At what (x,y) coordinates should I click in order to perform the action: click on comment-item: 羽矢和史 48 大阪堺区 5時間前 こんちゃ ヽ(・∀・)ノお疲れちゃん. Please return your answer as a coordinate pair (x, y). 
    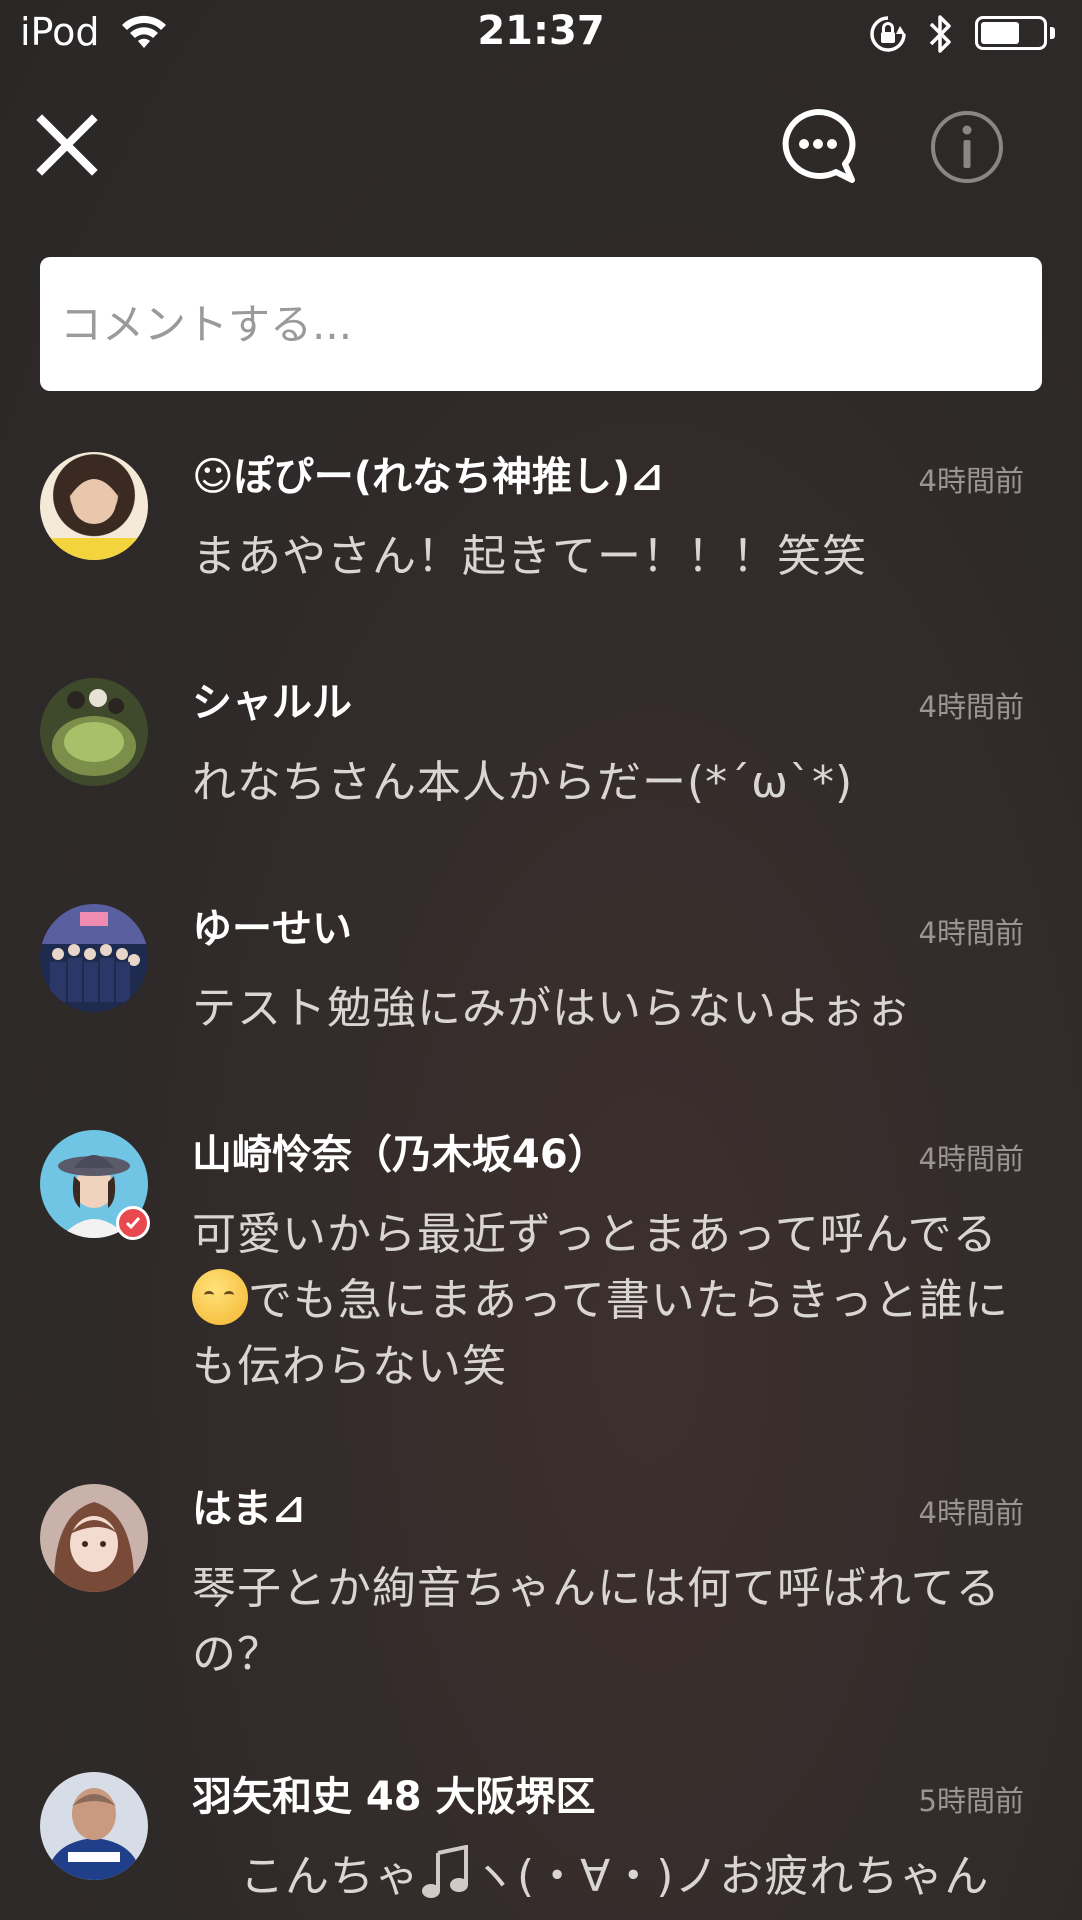
    Looking at the image, I should click on (541, 1846).